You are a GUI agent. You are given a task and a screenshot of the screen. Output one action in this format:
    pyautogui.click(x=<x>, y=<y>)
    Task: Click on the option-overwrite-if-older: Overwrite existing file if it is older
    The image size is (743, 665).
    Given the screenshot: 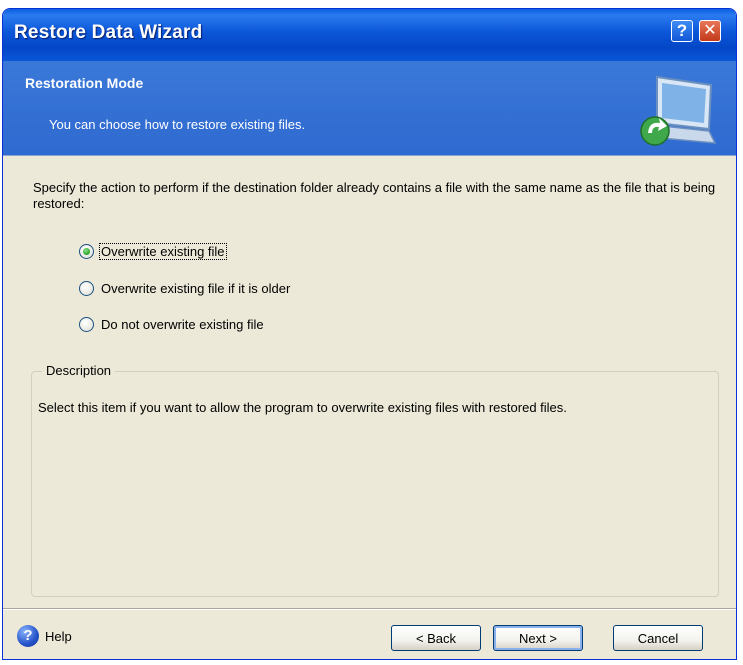 What is the action you would take?
    pyautogui.click(x=185, y=288)
    